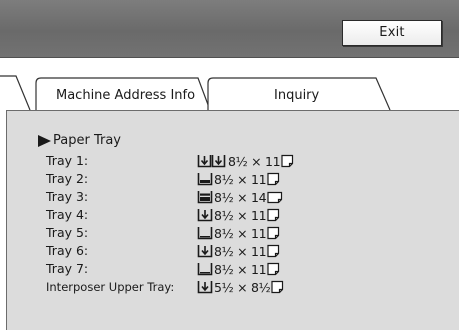 This screenshot has height=330, width=459. I want to click on tray-row-3: Tray 3: 8½ × 14, so click(246, 197).